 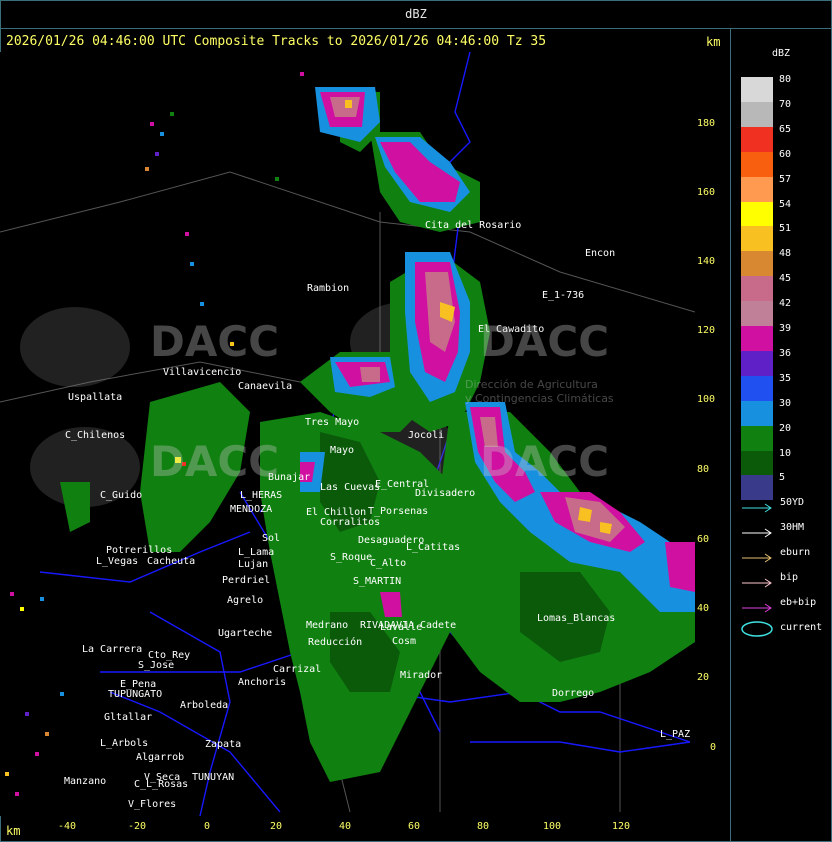 What do you see at coordinates (792, 502) in the screenshot?
I see `track-legend-label: 50YD` at bounding box center [792, 502].